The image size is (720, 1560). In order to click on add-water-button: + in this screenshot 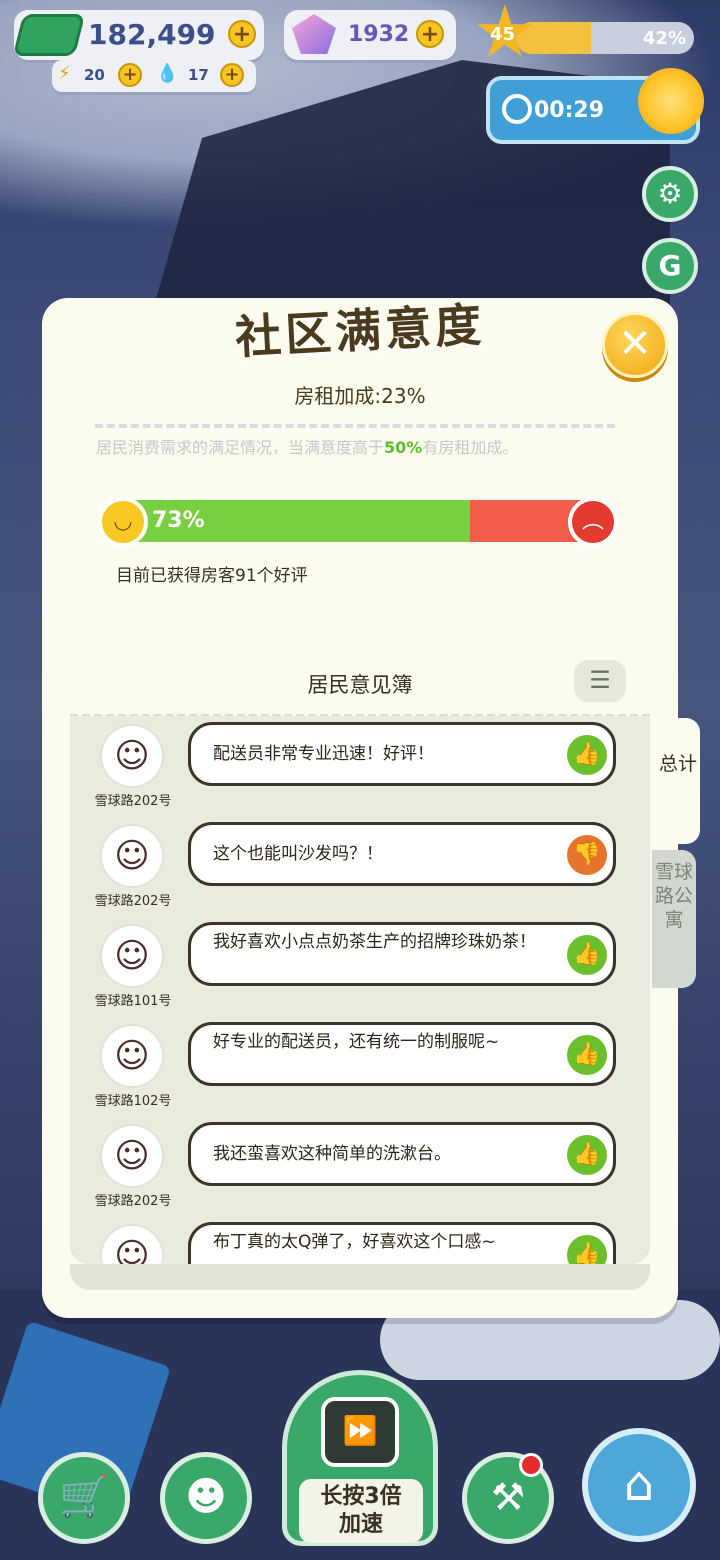, I will do `click(232, 75)`.